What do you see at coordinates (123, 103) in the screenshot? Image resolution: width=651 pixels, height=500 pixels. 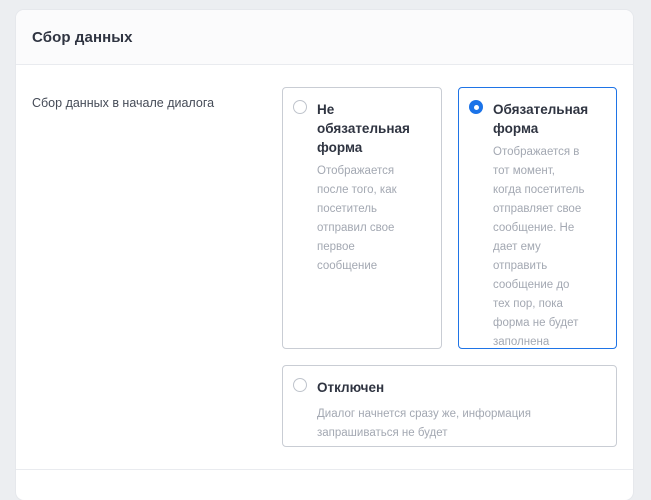 I see `field-label: Сбор данных в начале диалога` at bounding box center [123, 103].